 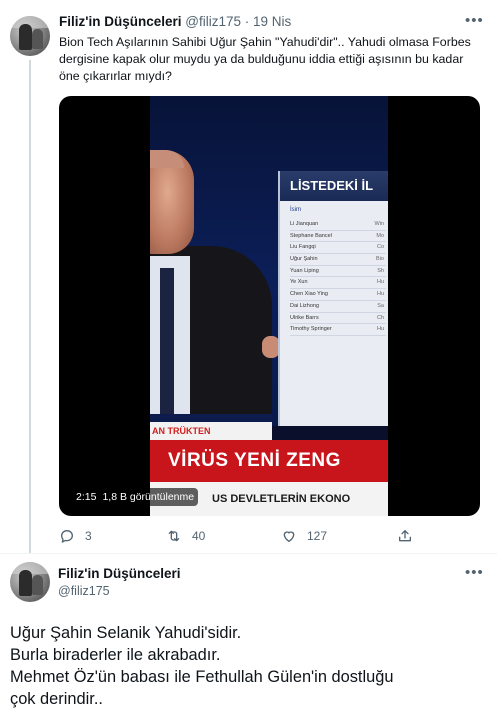 What do you see at coordinates (338, 283) in the screenshot?
I see `panel-row: Ye Xun Hu` at bounding box center [338, 283].